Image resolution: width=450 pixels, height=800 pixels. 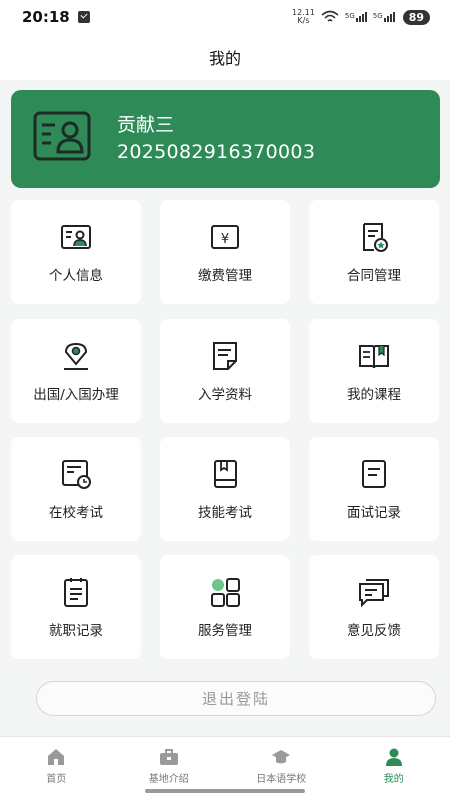 I want to click on menu-item-label: 面试记录, so click(x=374, y=513).